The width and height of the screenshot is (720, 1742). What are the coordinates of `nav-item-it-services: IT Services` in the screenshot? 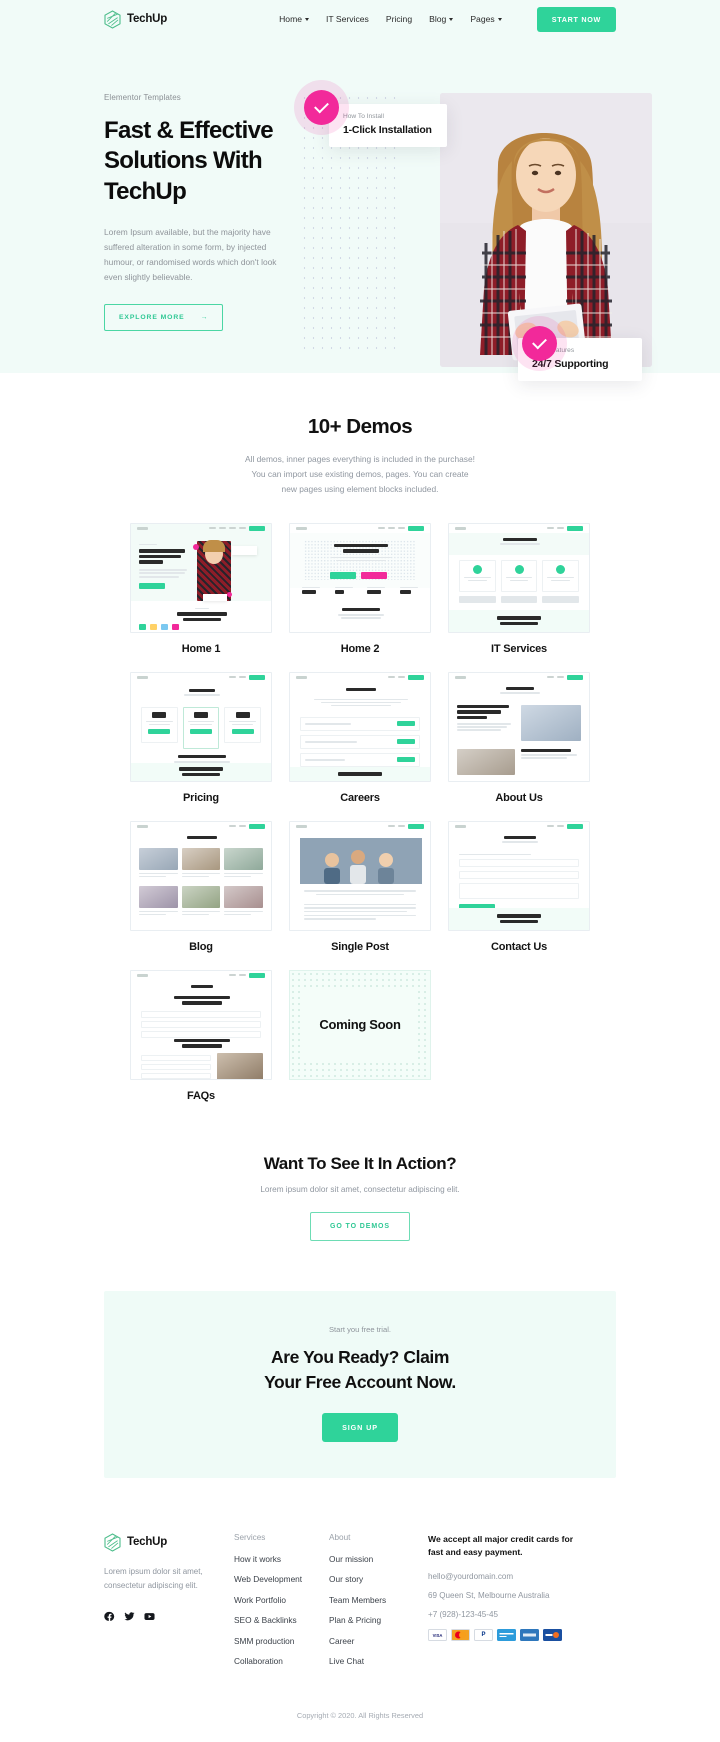 It's located at (347, 19).